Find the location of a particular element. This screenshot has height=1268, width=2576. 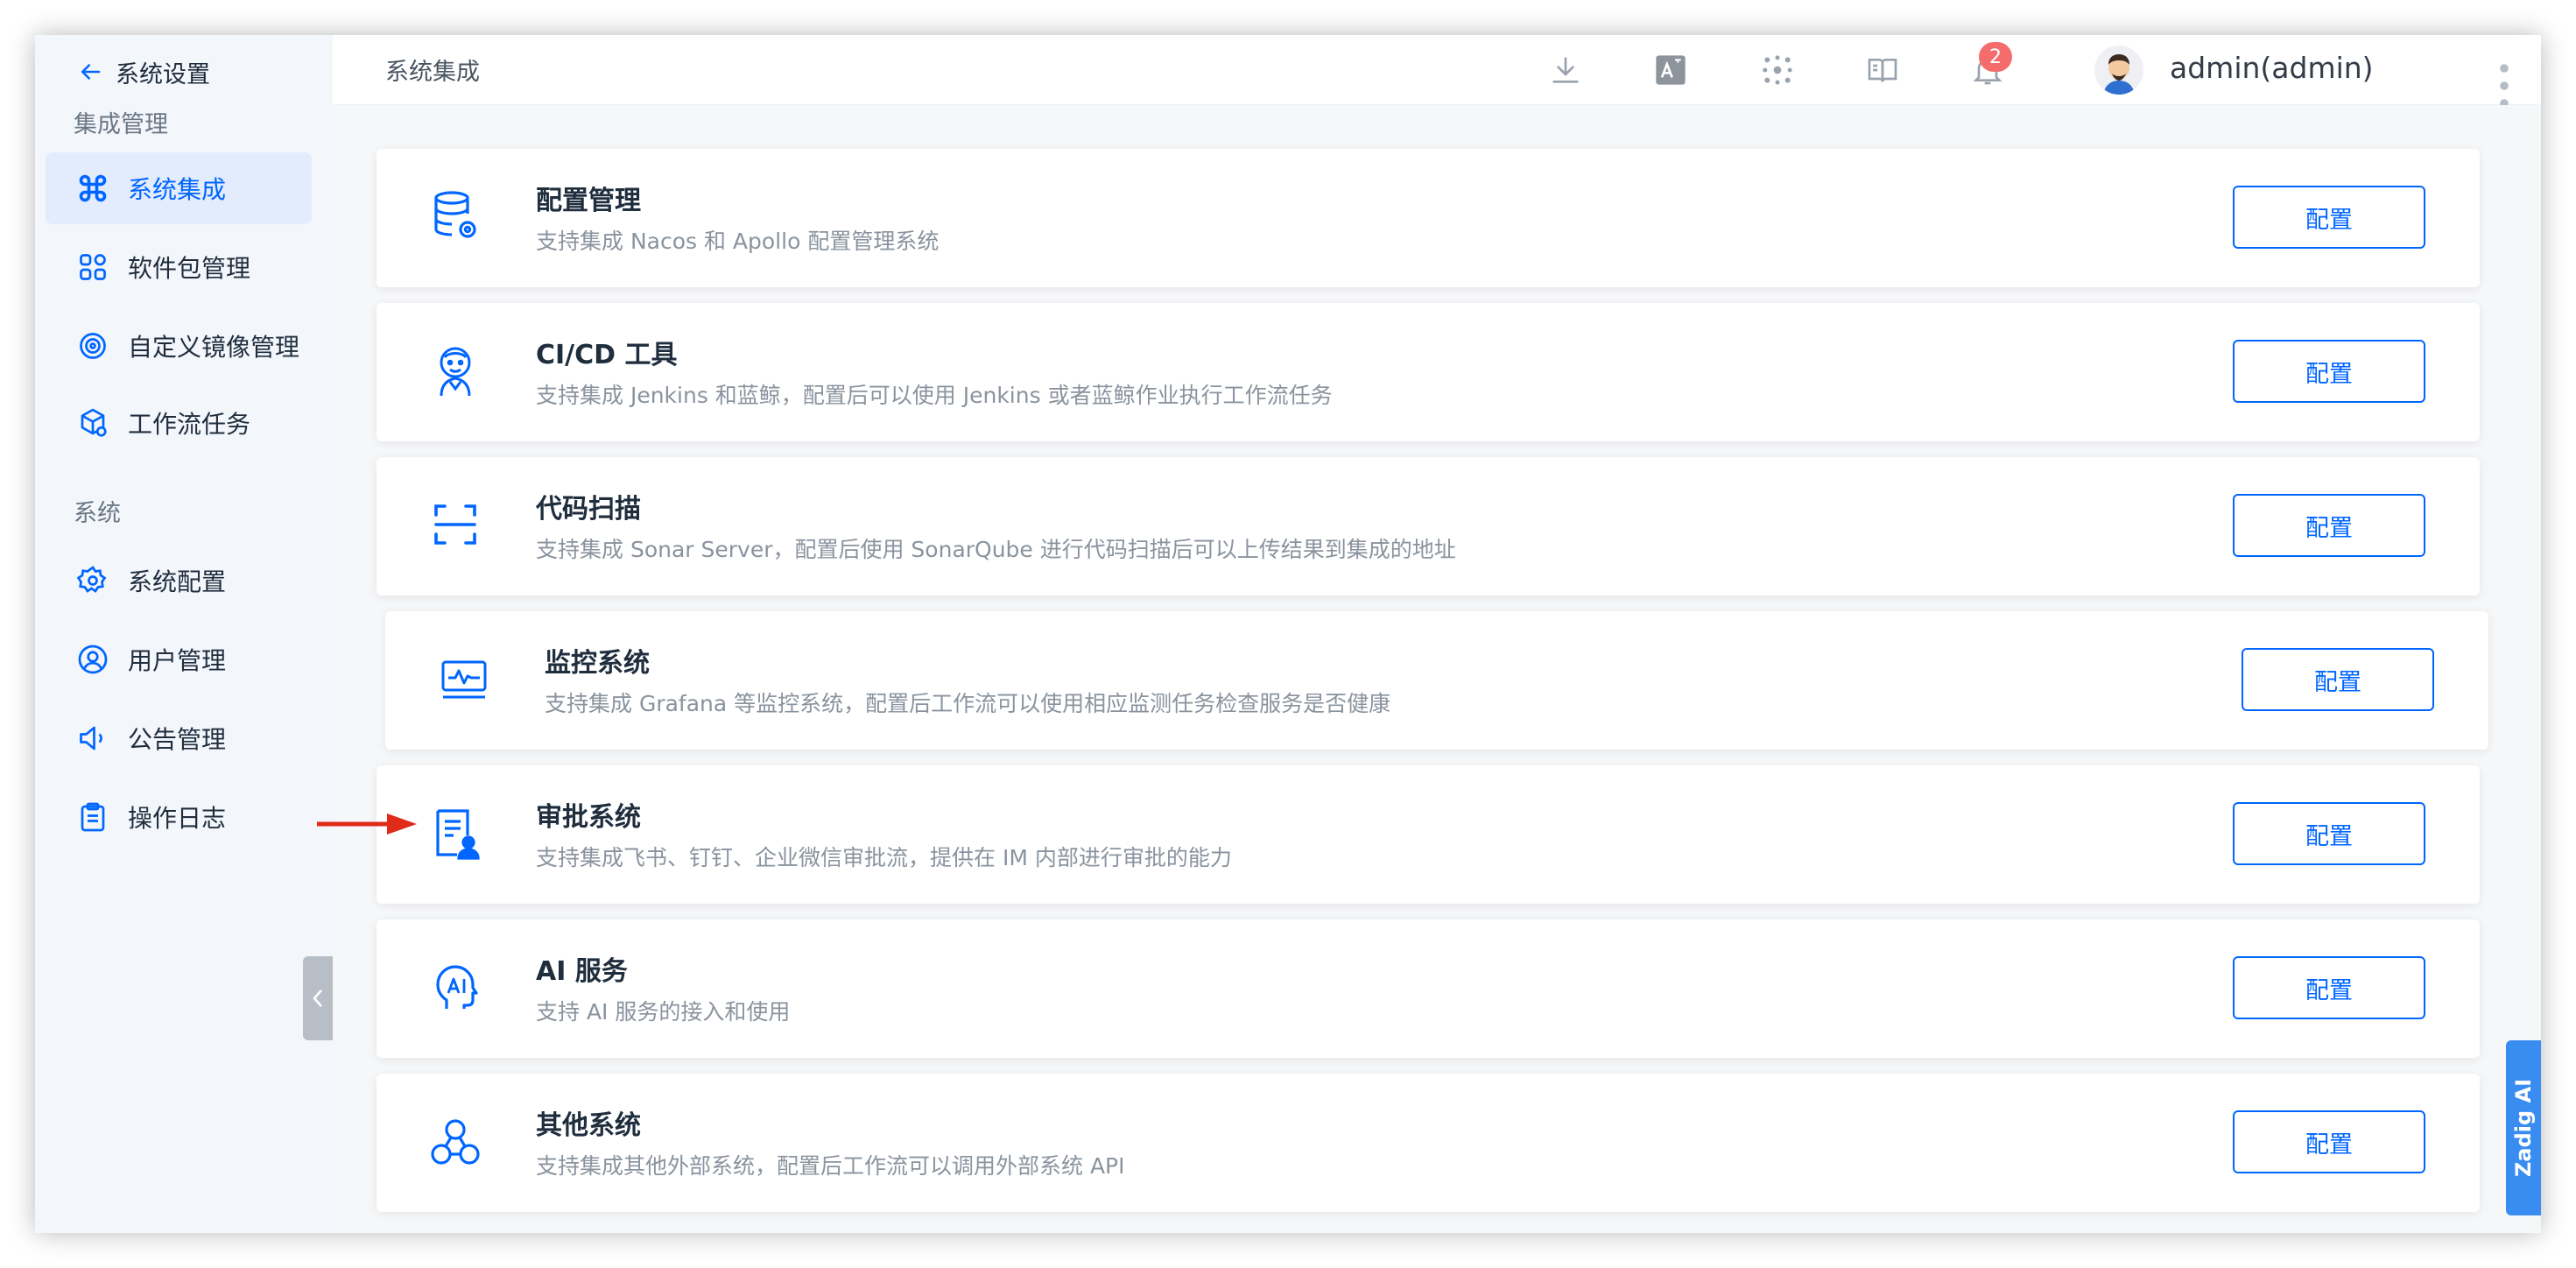

sidebar-collapse-handle is located at coordinates (318, 998).